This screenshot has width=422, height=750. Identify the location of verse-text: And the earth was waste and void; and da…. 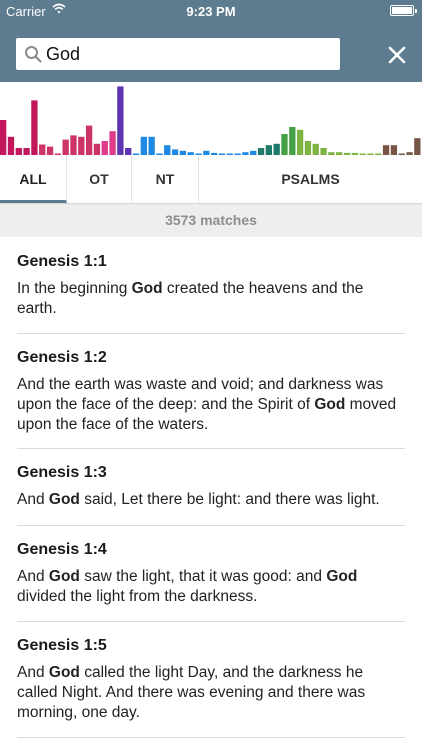
(207, 404).